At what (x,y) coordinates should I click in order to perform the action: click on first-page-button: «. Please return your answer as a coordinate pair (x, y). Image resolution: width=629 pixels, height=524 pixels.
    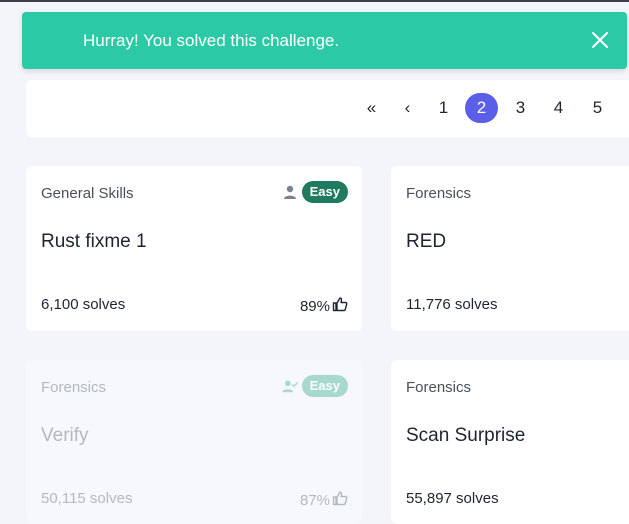
    Looking at the image, I should click on (371, 108).